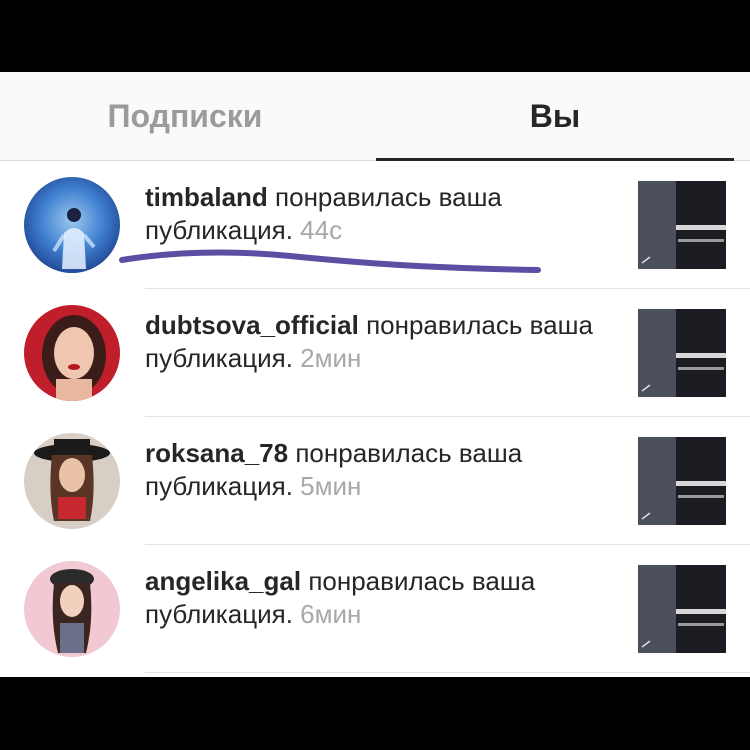  I want to click on user-avatar-photo-pink-icon, so click(72, 609).